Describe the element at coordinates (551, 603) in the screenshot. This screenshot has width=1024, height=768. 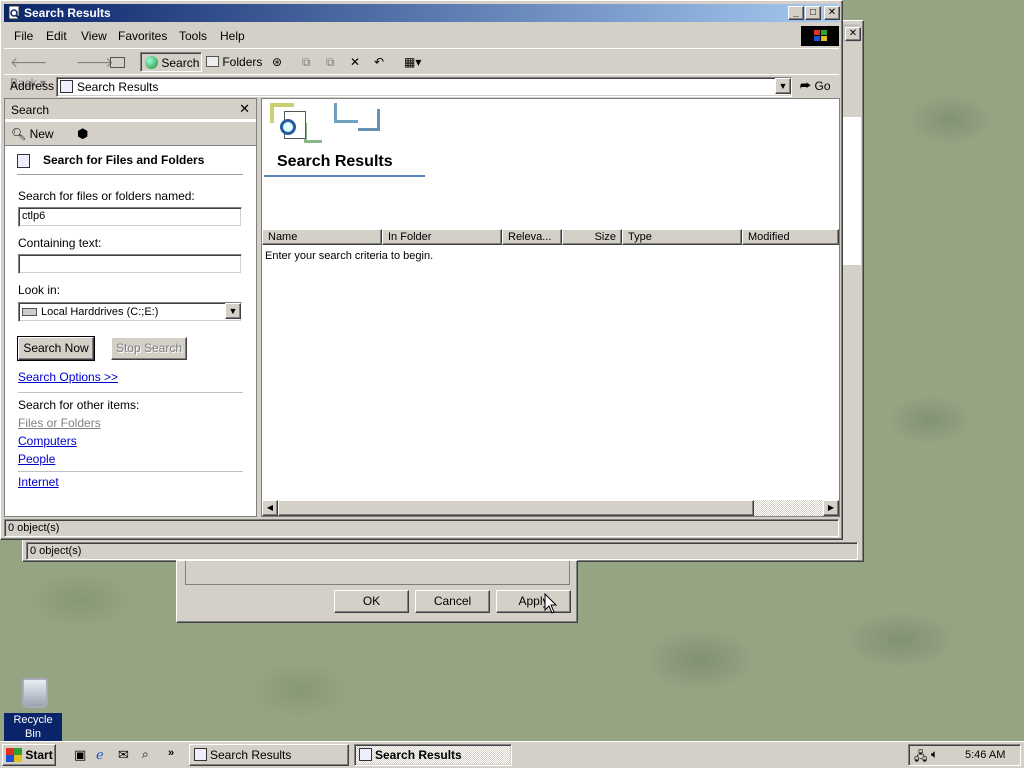
I see `mouse-cursor` at that location.